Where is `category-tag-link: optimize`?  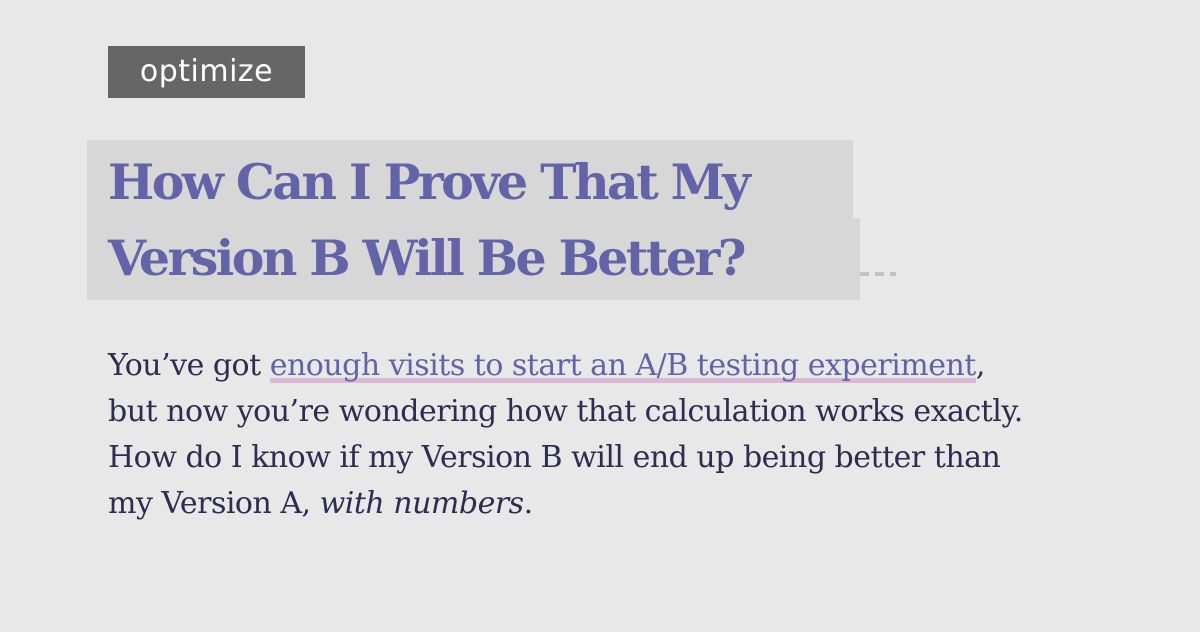
category-tag-link: optimize is located at coordinates (206, 72).